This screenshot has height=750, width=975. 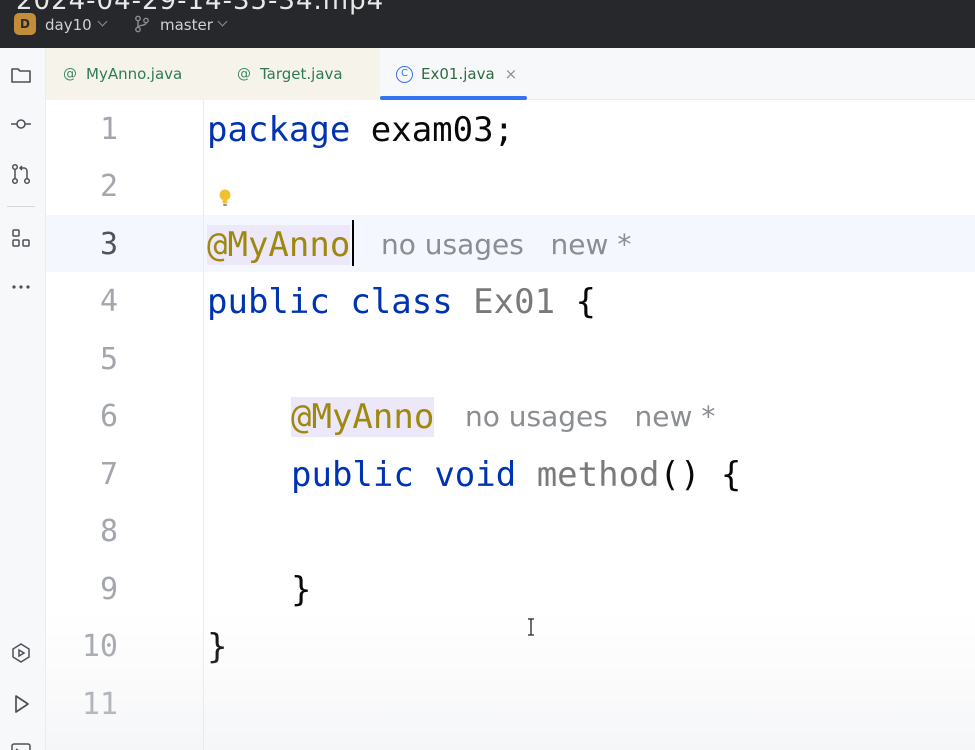 I want to click on structure-icon, so click(x=21, y=238).